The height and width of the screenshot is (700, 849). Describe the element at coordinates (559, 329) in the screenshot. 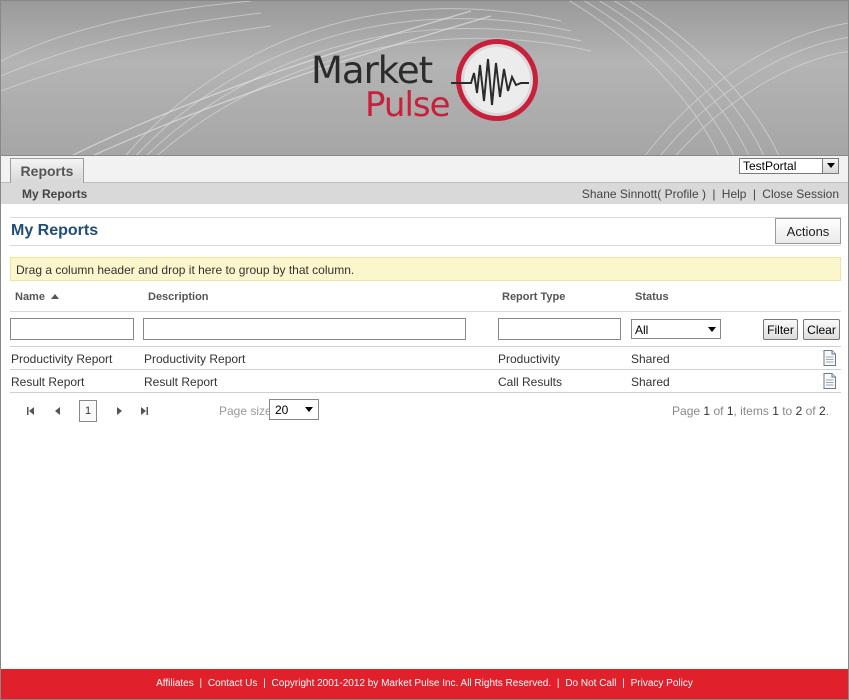

I see `report-type-filter-input` at that location.